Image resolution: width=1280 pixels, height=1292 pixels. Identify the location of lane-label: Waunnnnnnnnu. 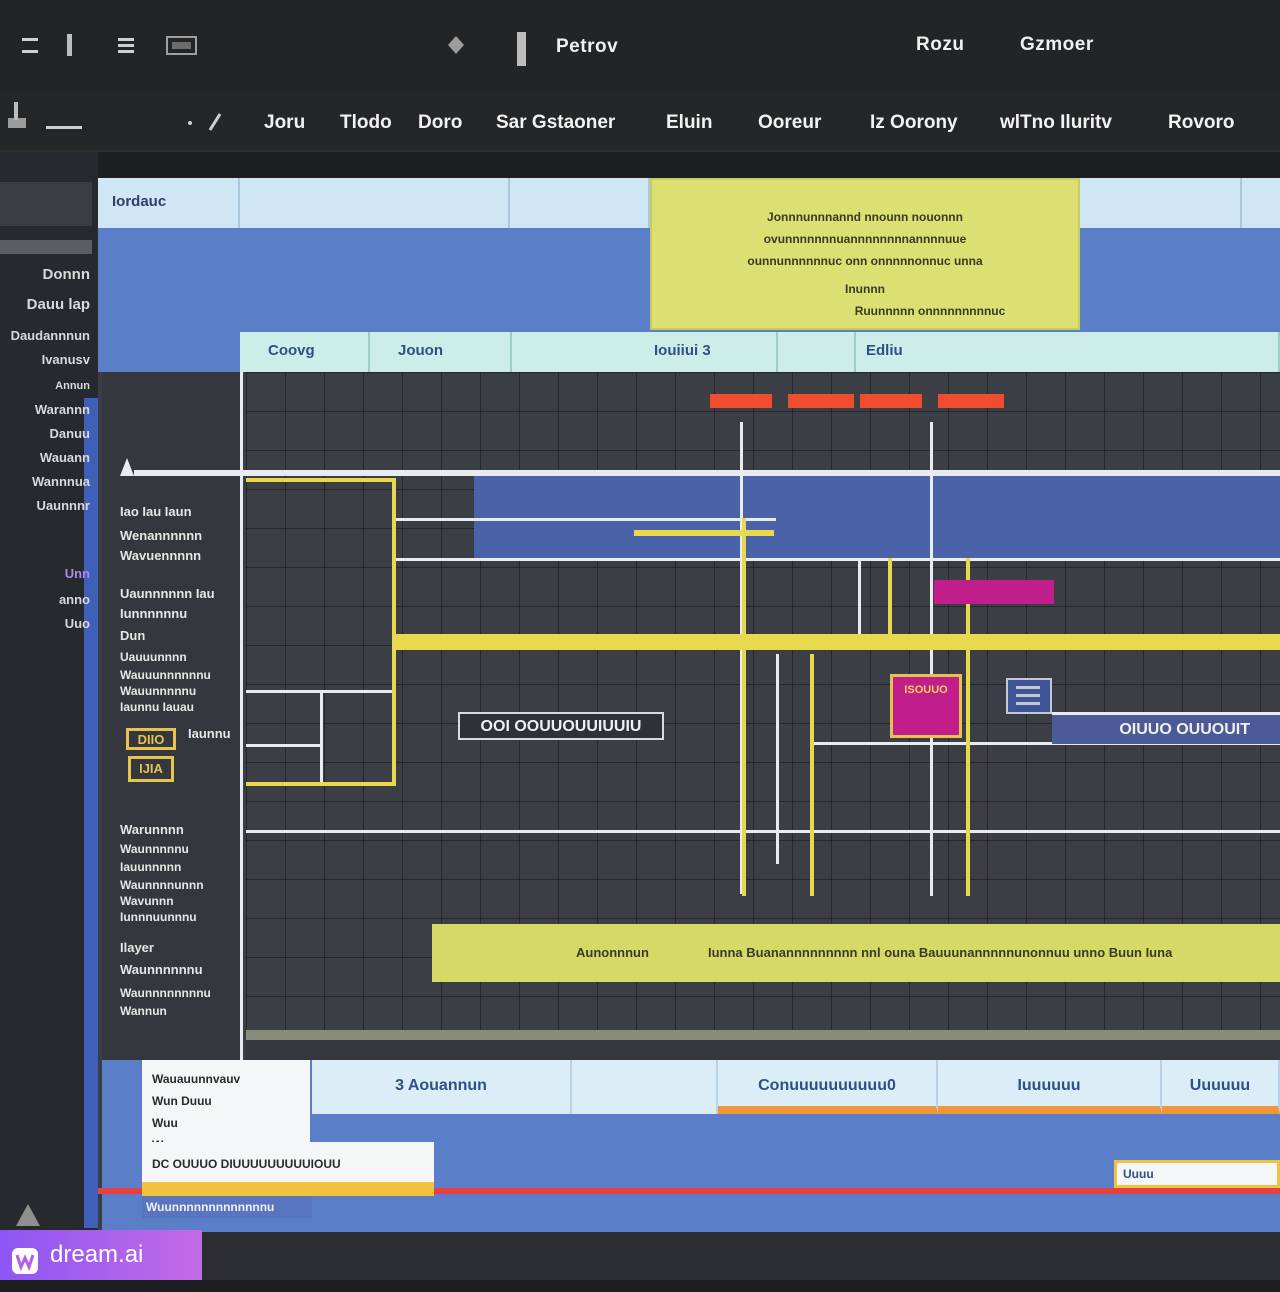
(165, 993).